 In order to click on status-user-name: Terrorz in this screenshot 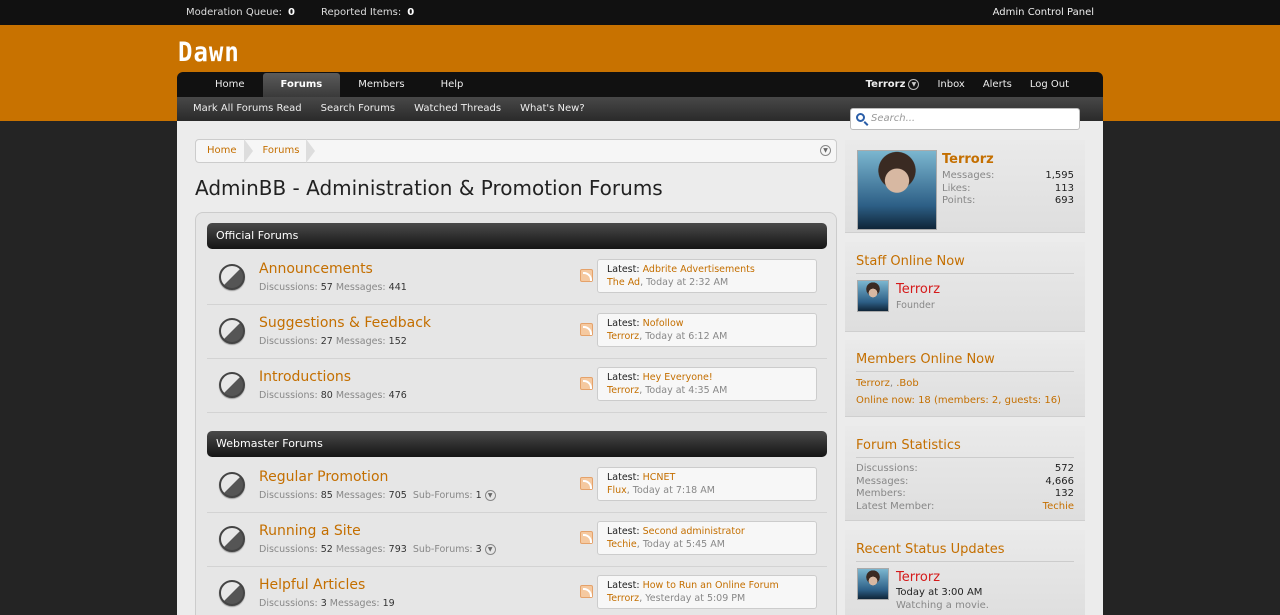, I will do `click(918, 577)`.